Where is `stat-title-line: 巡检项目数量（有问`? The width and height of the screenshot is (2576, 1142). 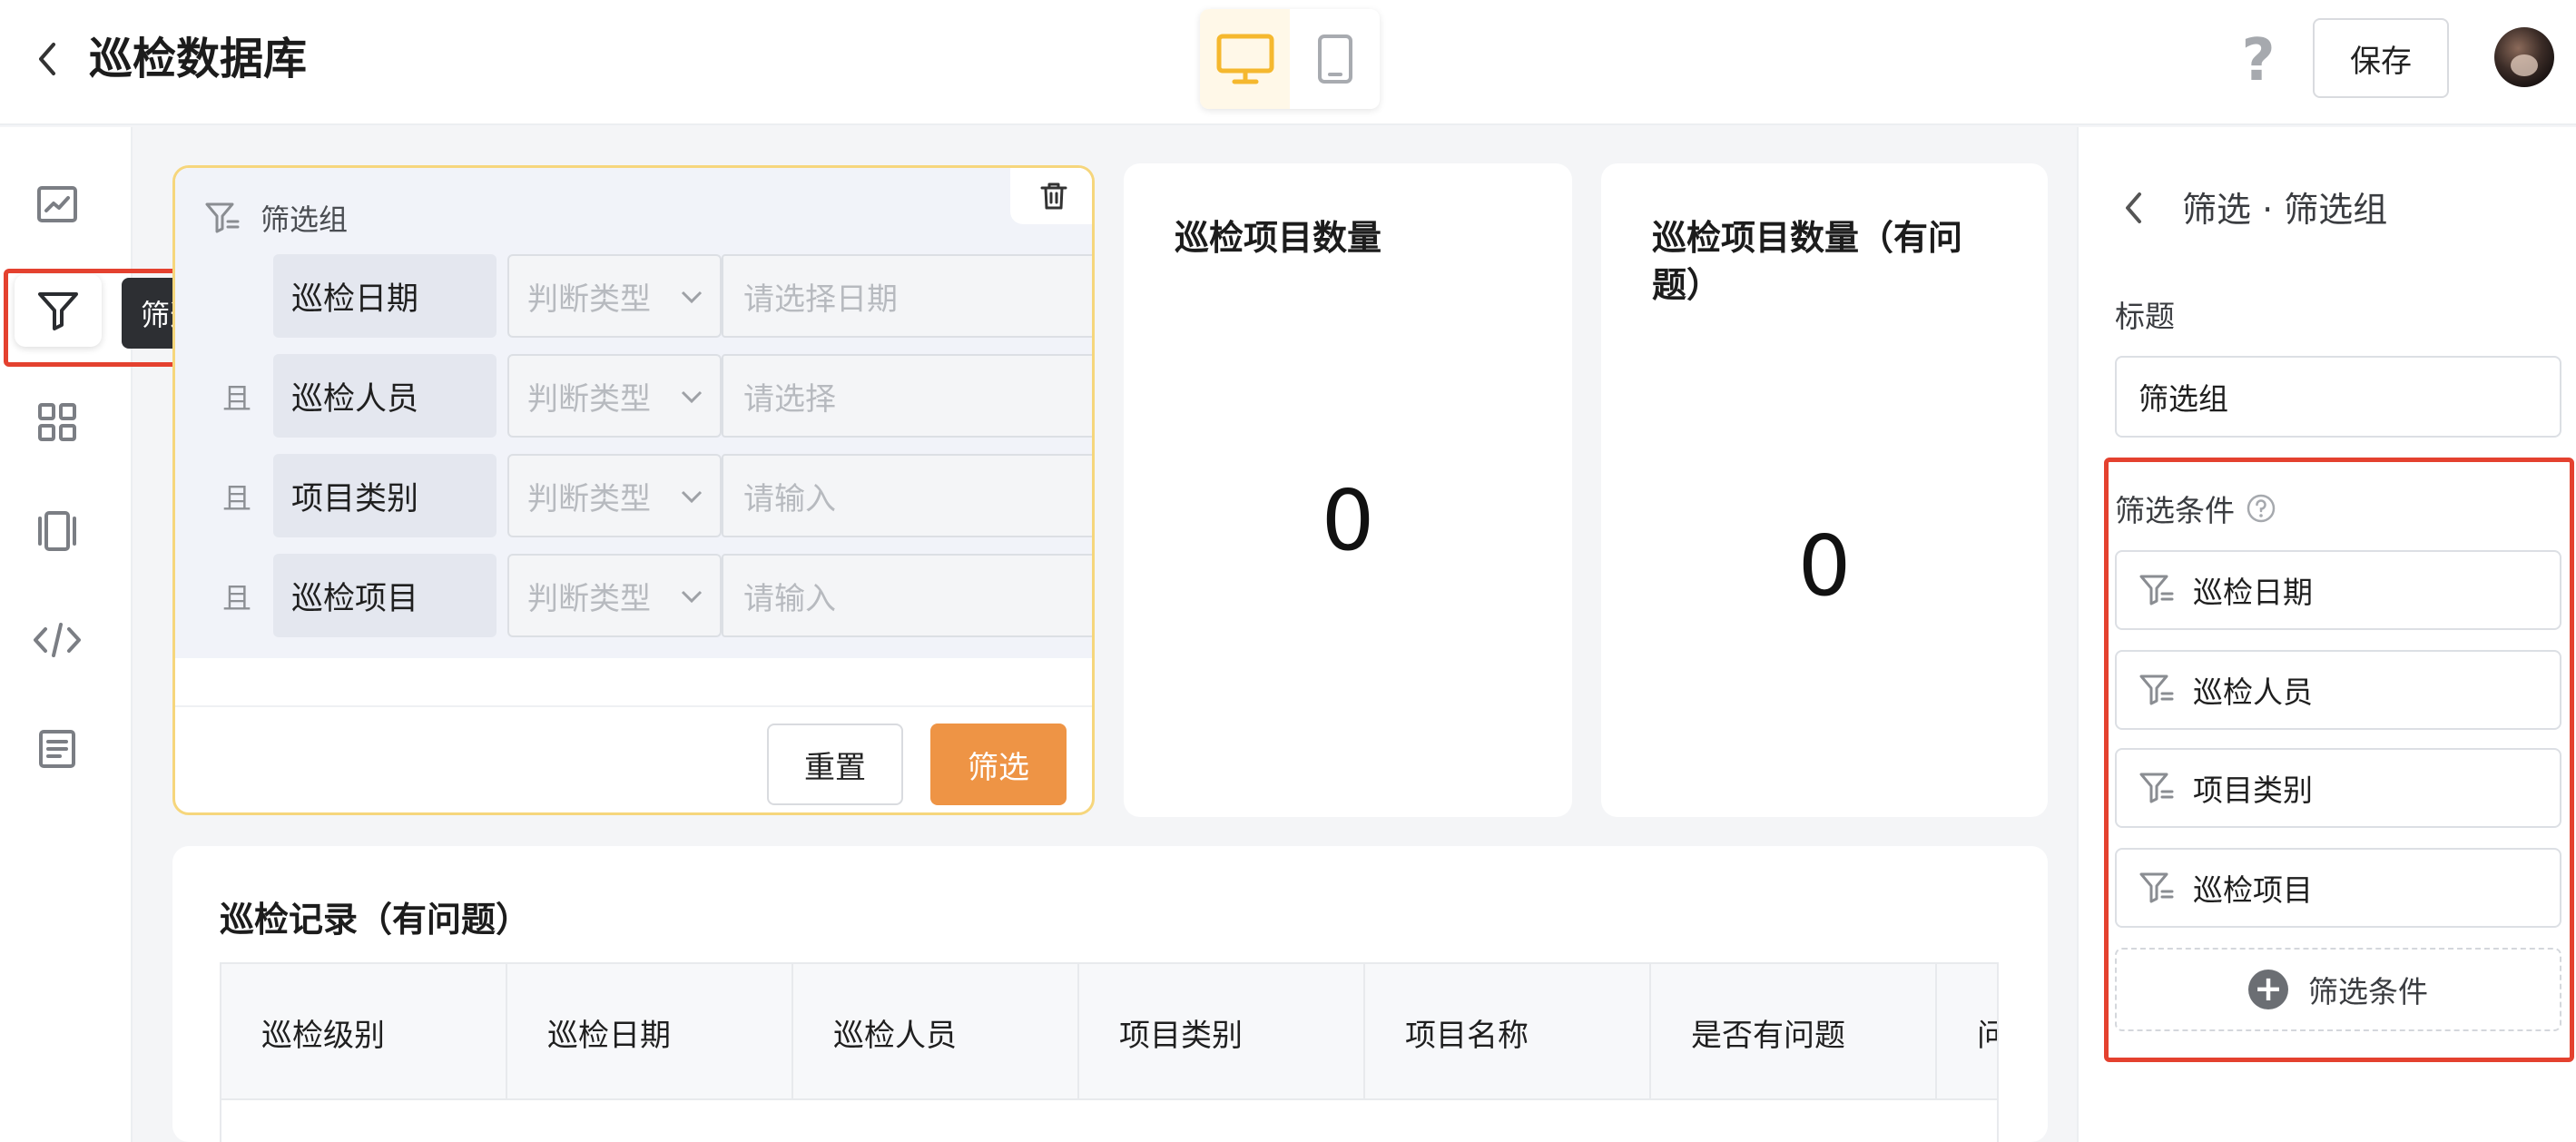 stat-title-line: 巡检项目数量（有问 is located at coordinates (1807, 238).